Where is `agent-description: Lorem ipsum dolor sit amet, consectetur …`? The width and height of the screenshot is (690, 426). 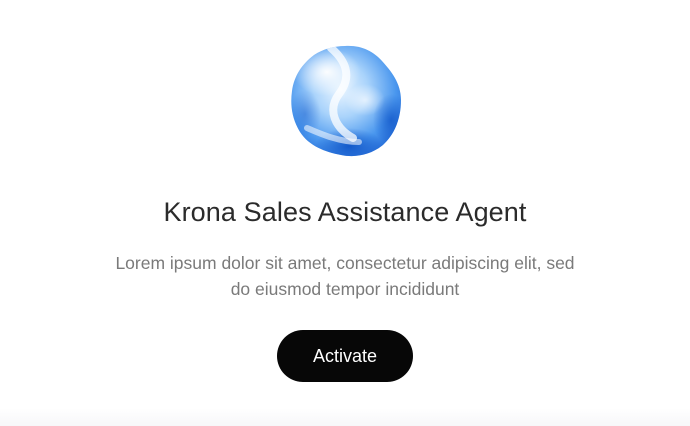
agent-description: Lorem ipsum dolor sit amet, consectetur … is located at coordinates (345, 276).